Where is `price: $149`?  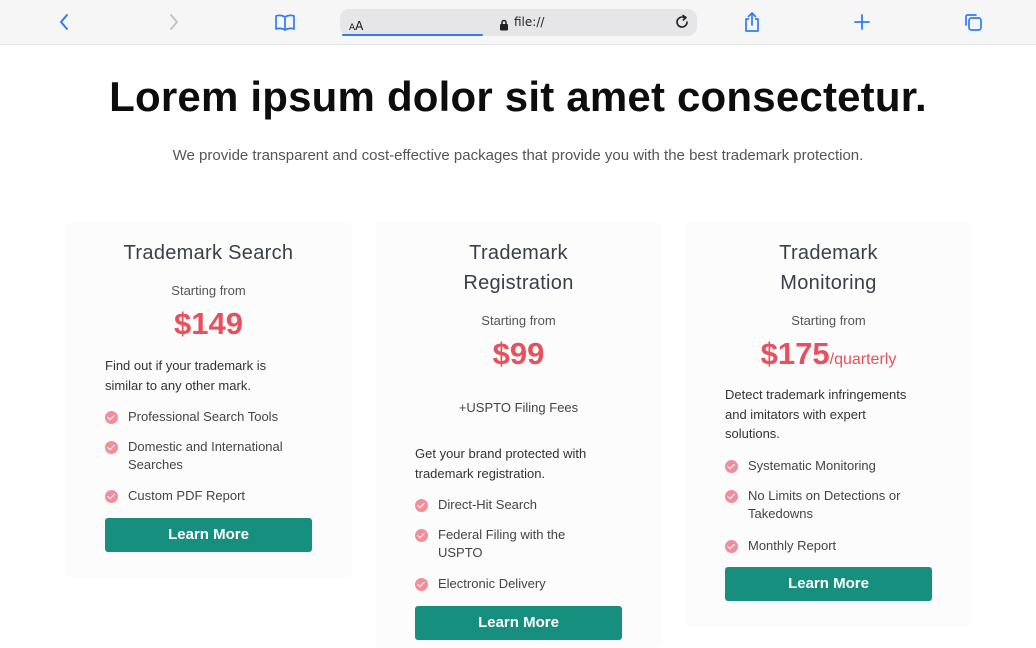
price: $149 is located at coordinates (208, 323).